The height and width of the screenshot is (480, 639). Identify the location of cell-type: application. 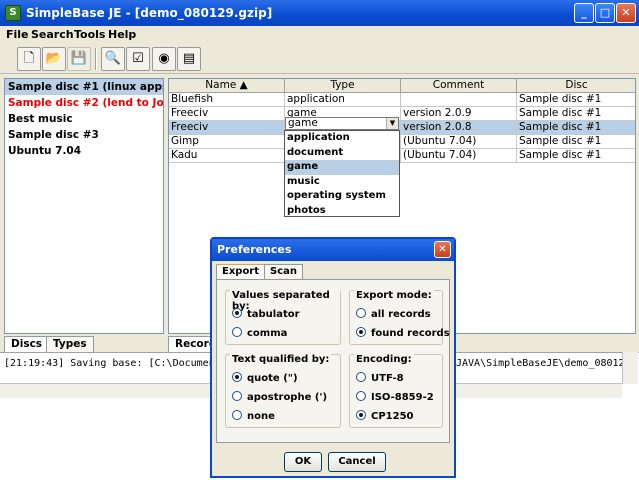
(343, 100).